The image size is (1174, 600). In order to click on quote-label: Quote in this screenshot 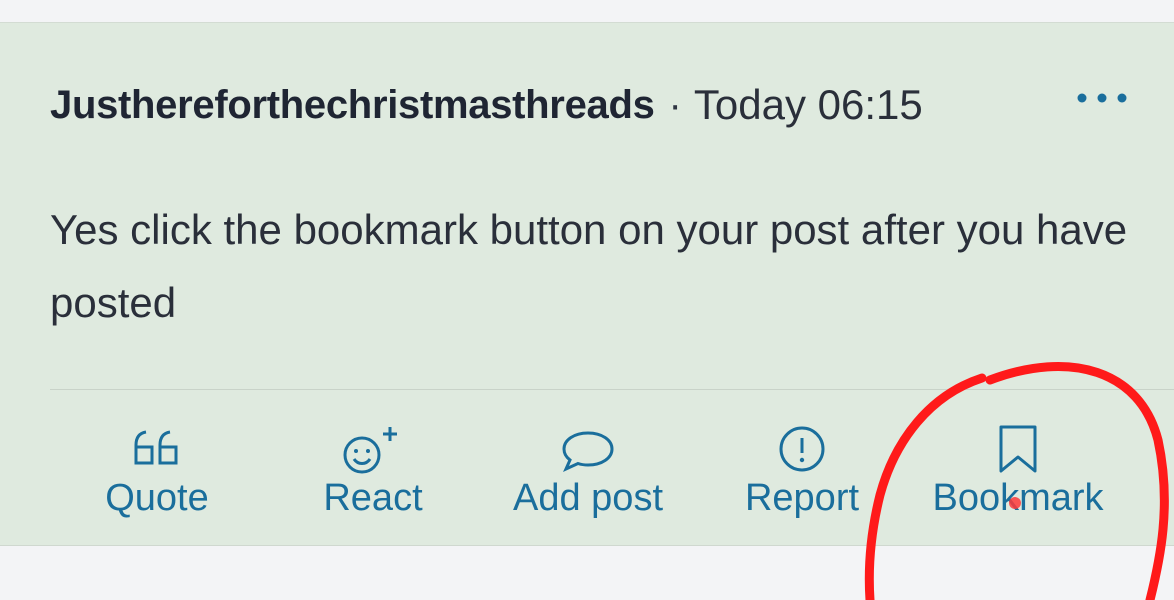, I will do `click(157, 498)`.